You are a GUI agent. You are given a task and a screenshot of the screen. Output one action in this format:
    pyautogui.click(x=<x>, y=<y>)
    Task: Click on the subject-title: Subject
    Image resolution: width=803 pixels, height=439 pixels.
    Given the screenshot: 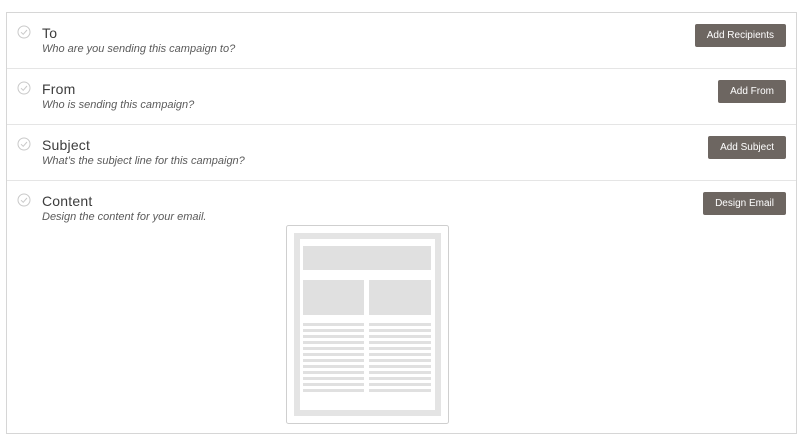 What is the action you would take?
    pyautogui.click(x=66, y=145)
    